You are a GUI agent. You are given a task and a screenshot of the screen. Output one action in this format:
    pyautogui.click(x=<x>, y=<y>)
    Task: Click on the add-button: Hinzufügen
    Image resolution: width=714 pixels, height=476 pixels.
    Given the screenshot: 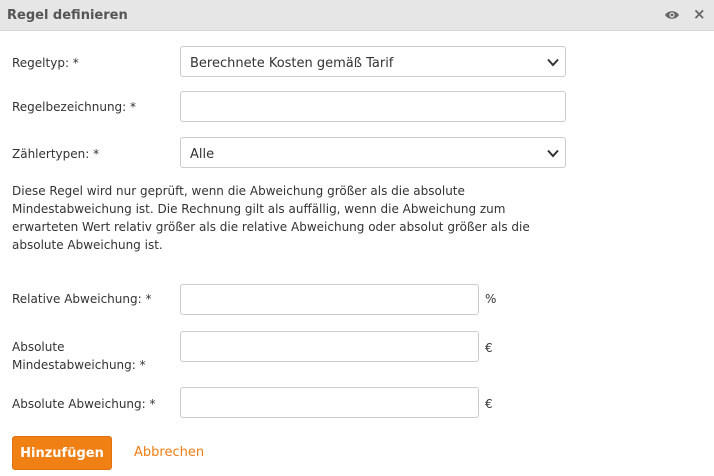 What is the action you would take?
    pyautogui.click(x=62, y=453)
    